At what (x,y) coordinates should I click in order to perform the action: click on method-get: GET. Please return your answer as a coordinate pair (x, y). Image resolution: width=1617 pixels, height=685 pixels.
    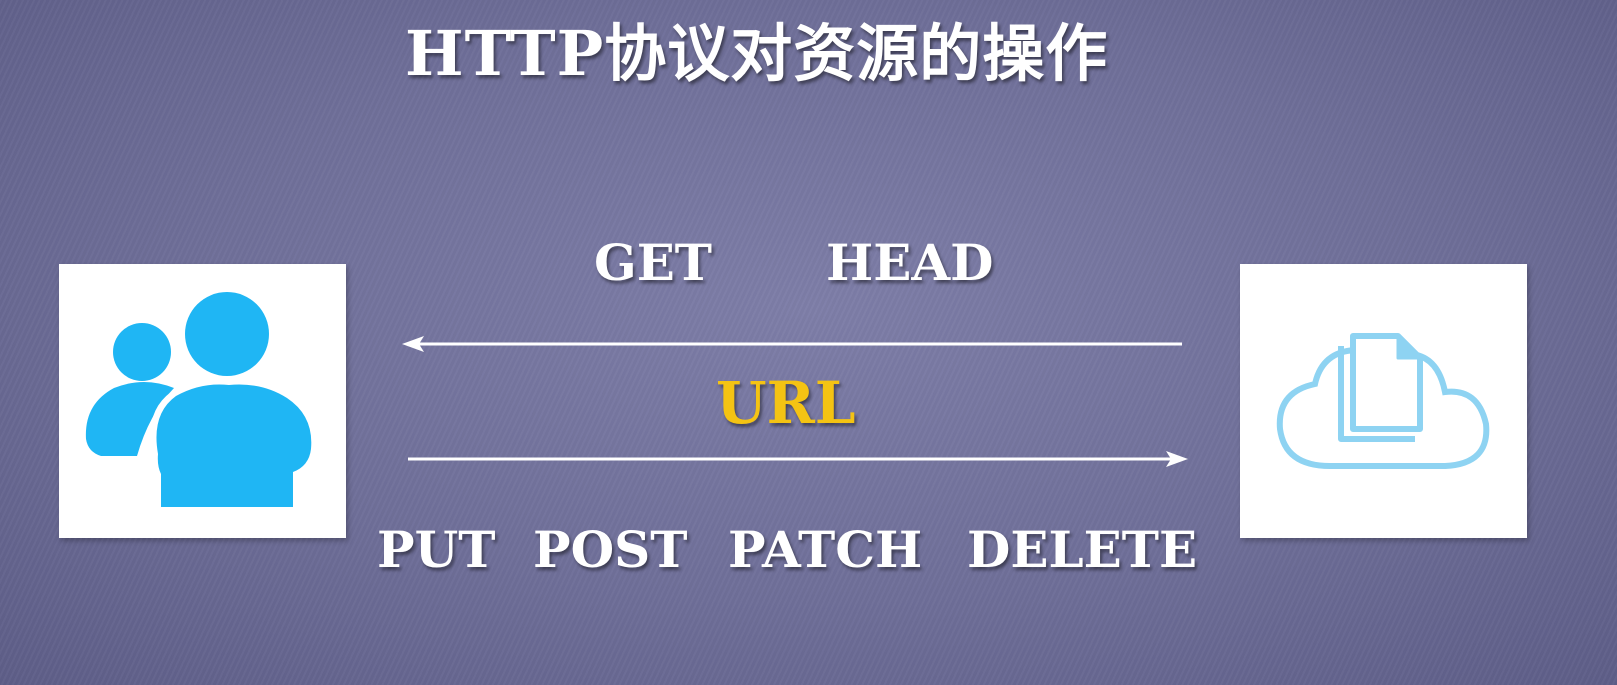
    Looking at the image, I should click on (653, 262).